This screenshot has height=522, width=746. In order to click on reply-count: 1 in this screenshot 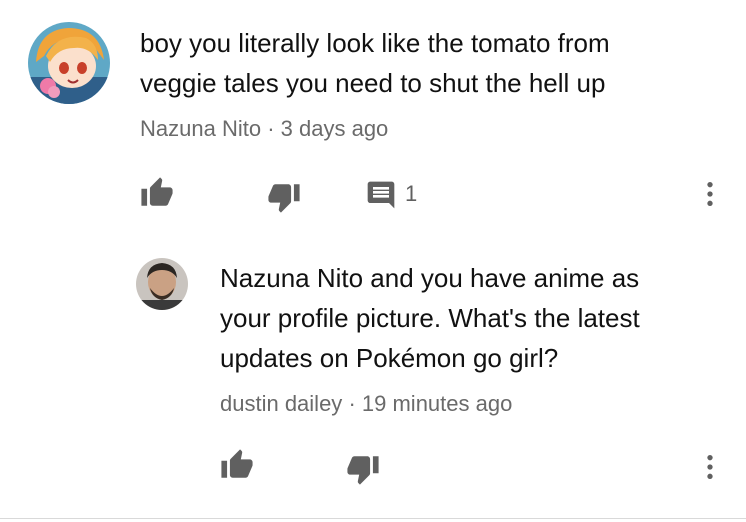, I will do `click(411, 193)`.